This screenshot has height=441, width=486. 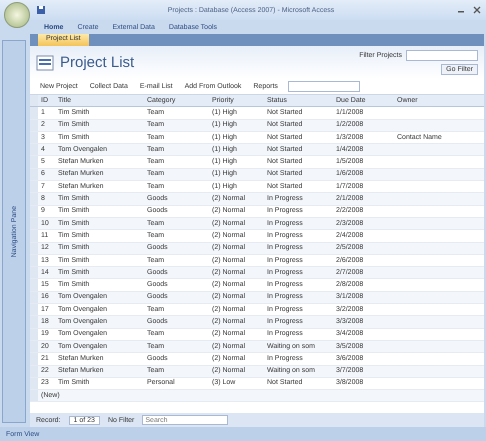 I want to click on office-button, so click(x=17, y=15).